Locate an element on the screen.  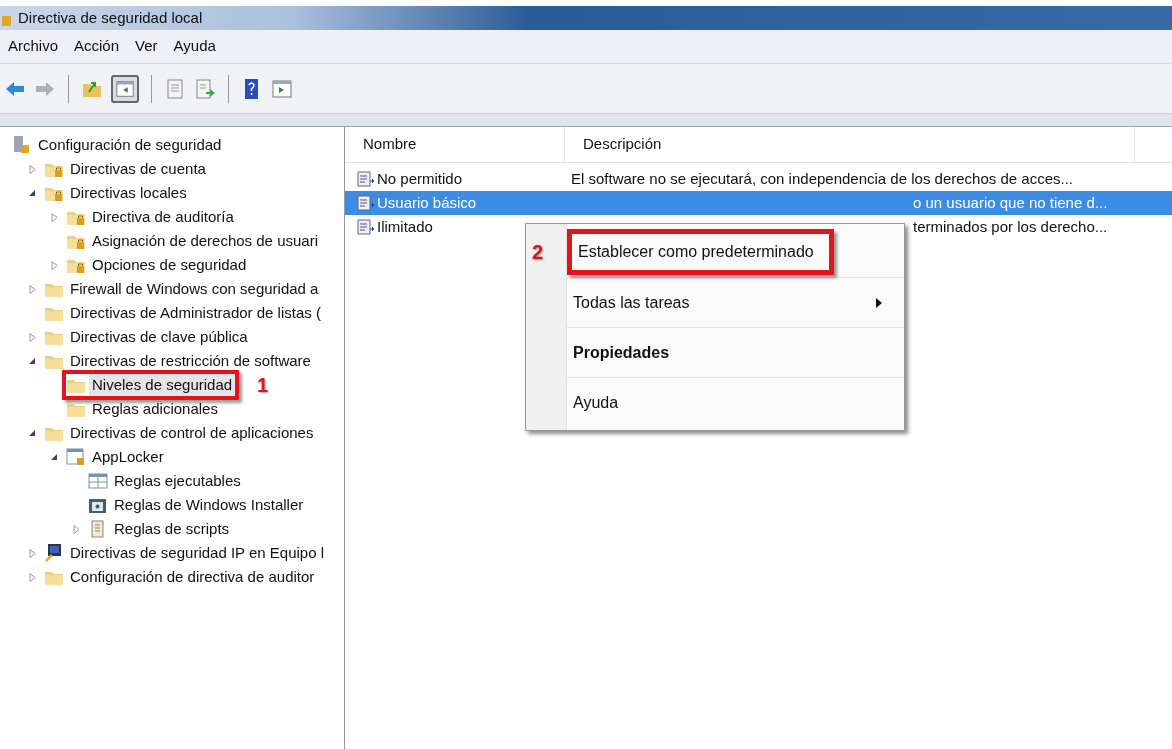
tree-item: Directivas de restricción de software is located at coordinates (190, 361).